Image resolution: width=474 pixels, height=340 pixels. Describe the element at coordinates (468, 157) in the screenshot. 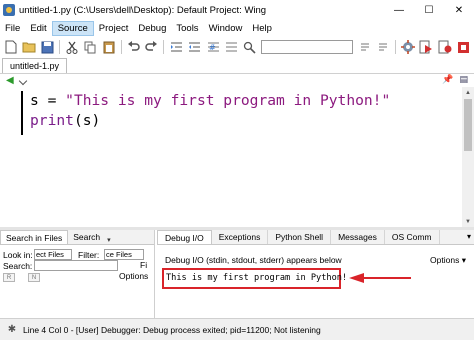

I see `editor-vertical-scrollbar: ▲ ▼` at that location.